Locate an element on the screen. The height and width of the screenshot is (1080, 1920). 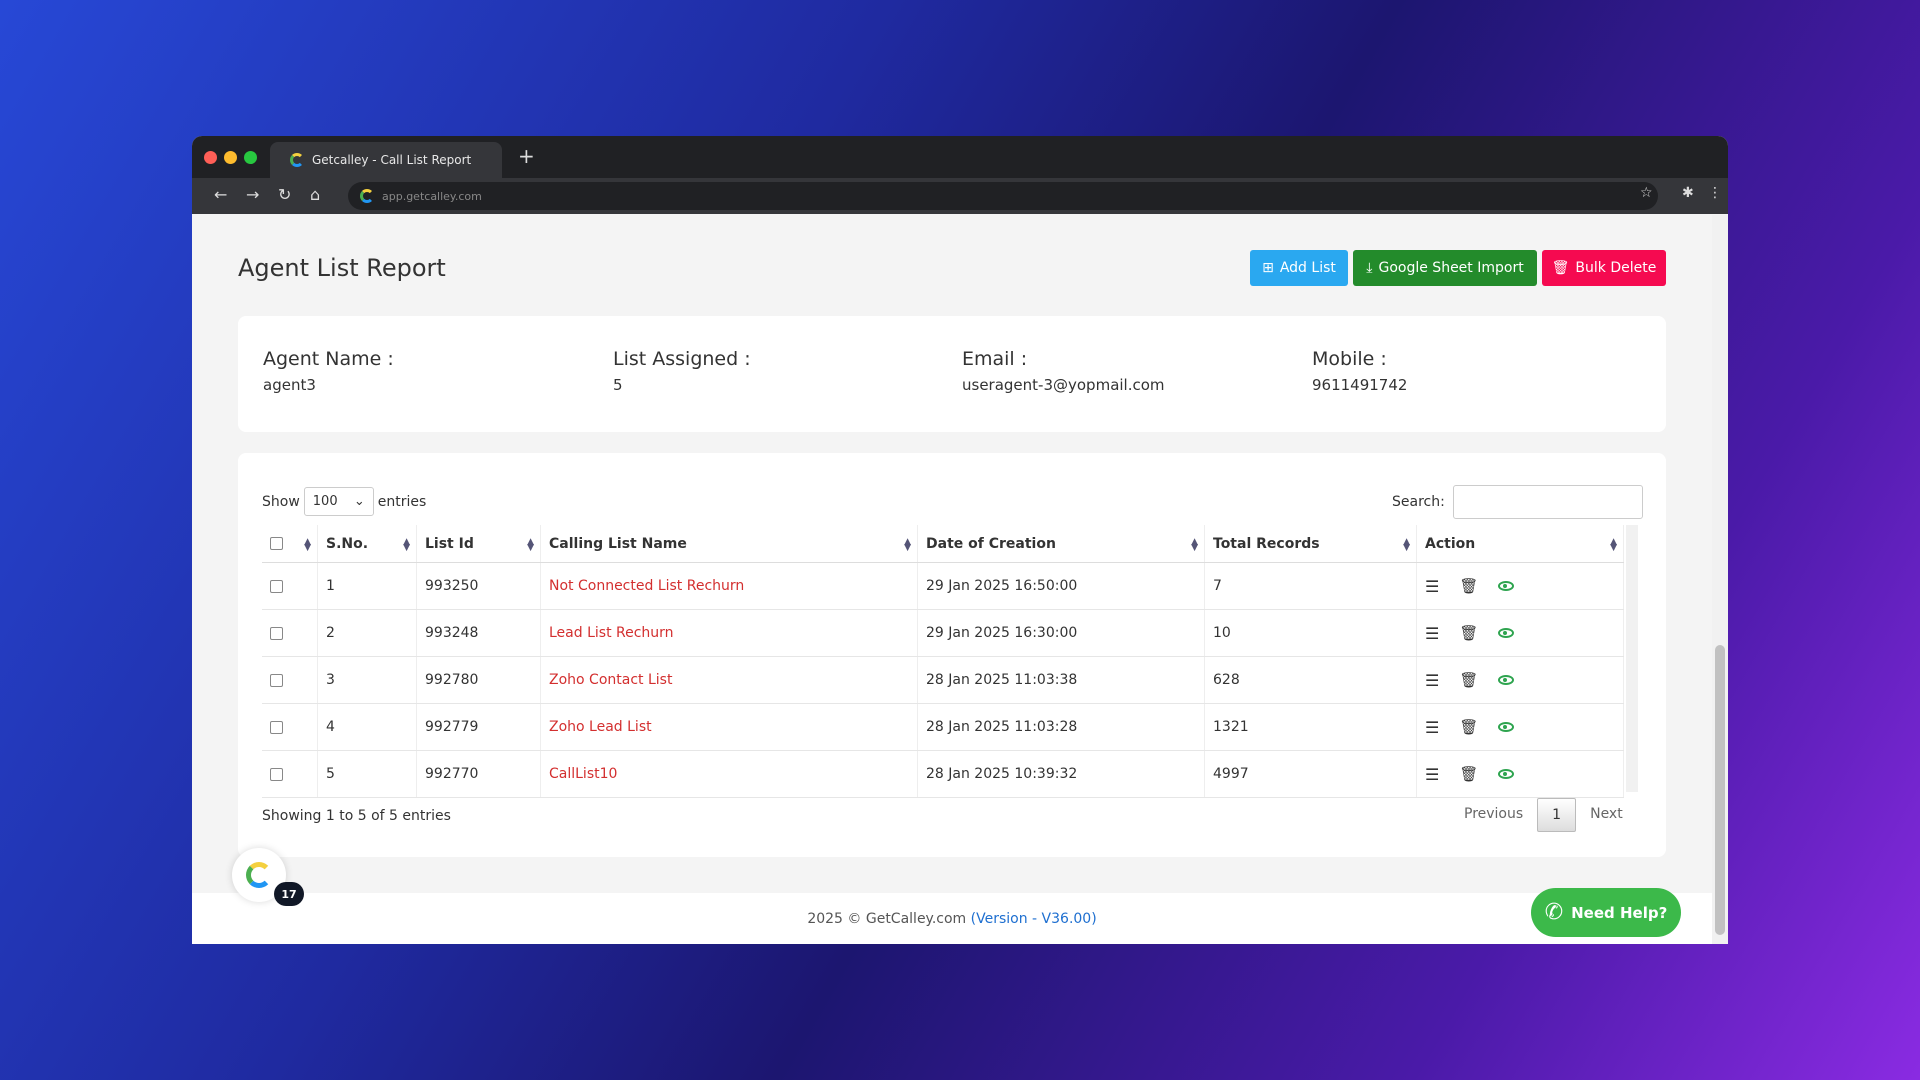
date-of-creation: 28 Jan 2025 11:03:38 is located at coordinates (1002, 680).